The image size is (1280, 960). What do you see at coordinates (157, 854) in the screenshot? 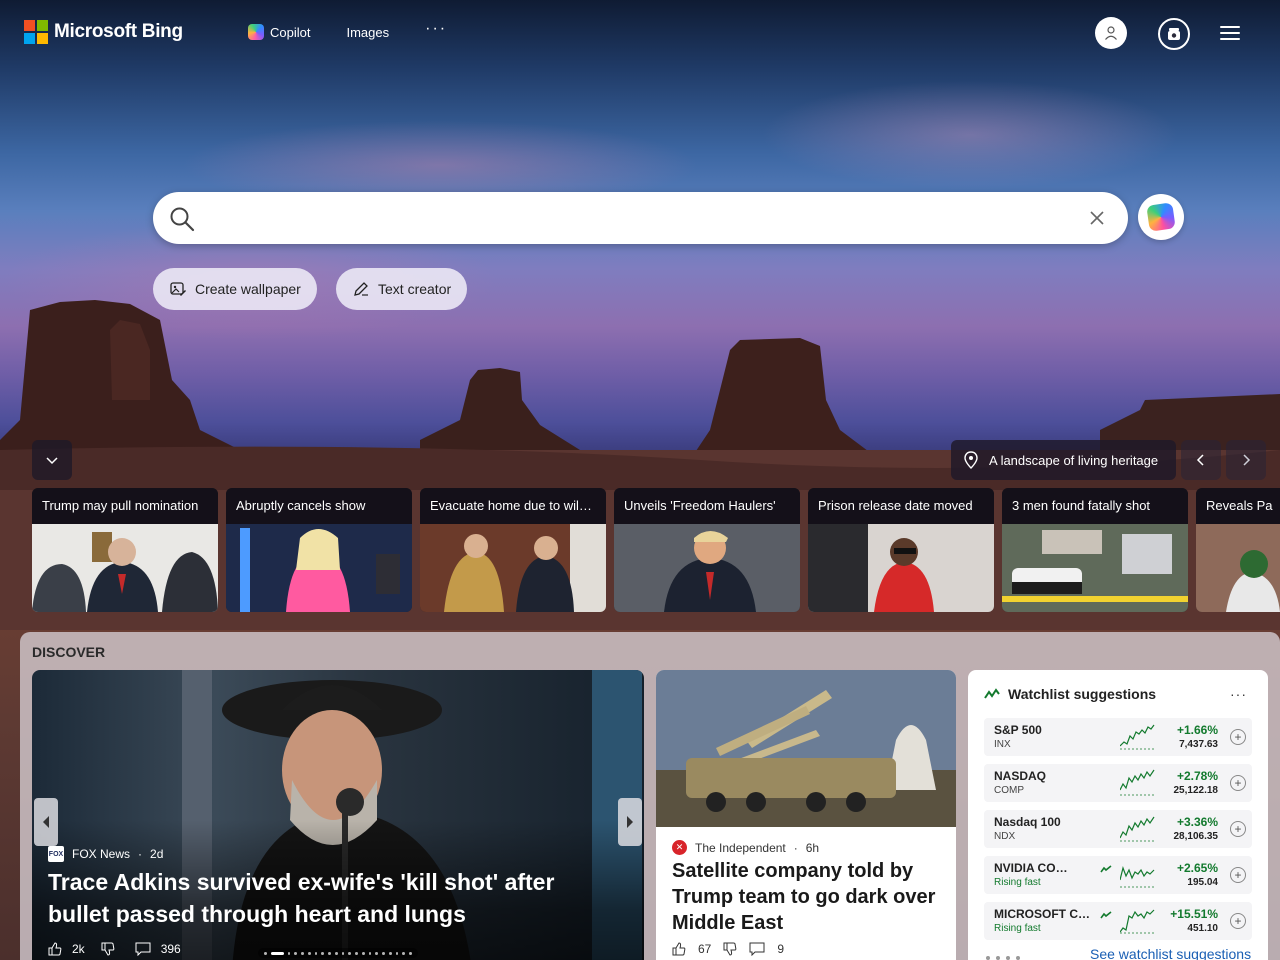
I see `hero-age: 2d` at bounding box center [157, 854].